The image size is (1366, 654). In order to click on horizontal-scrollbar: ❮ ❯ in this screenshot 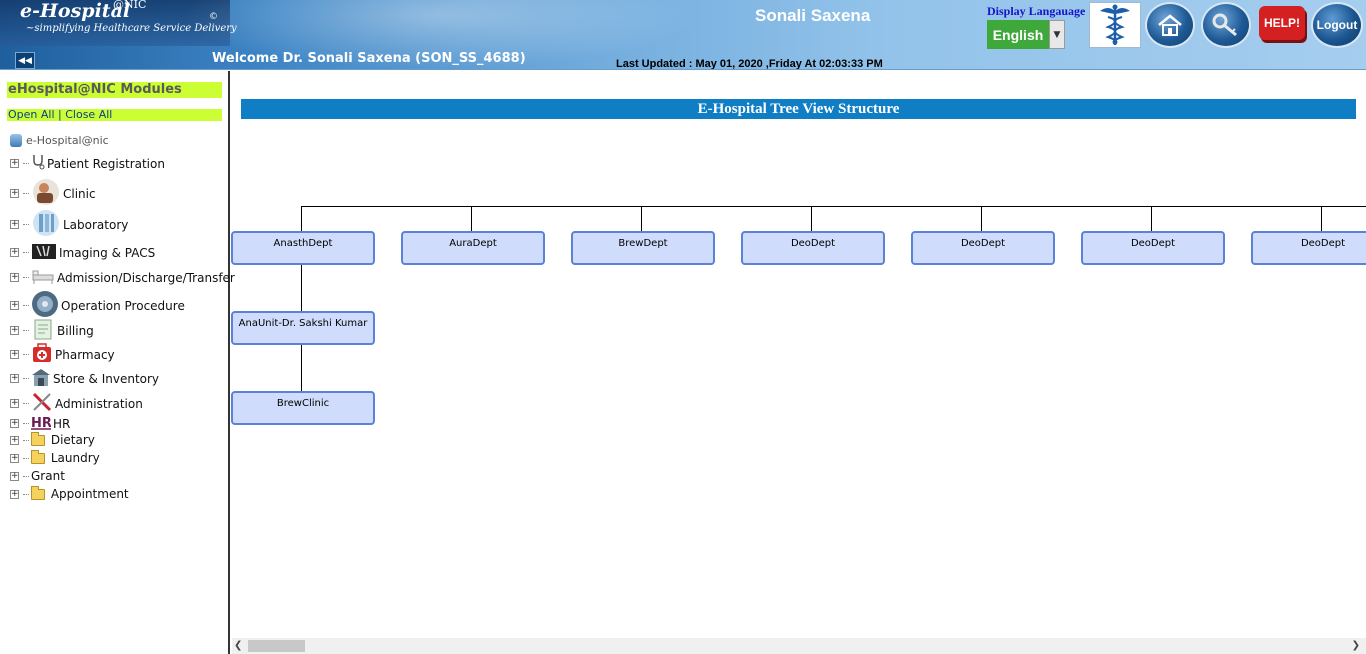, I will do `click(799, 646)`.